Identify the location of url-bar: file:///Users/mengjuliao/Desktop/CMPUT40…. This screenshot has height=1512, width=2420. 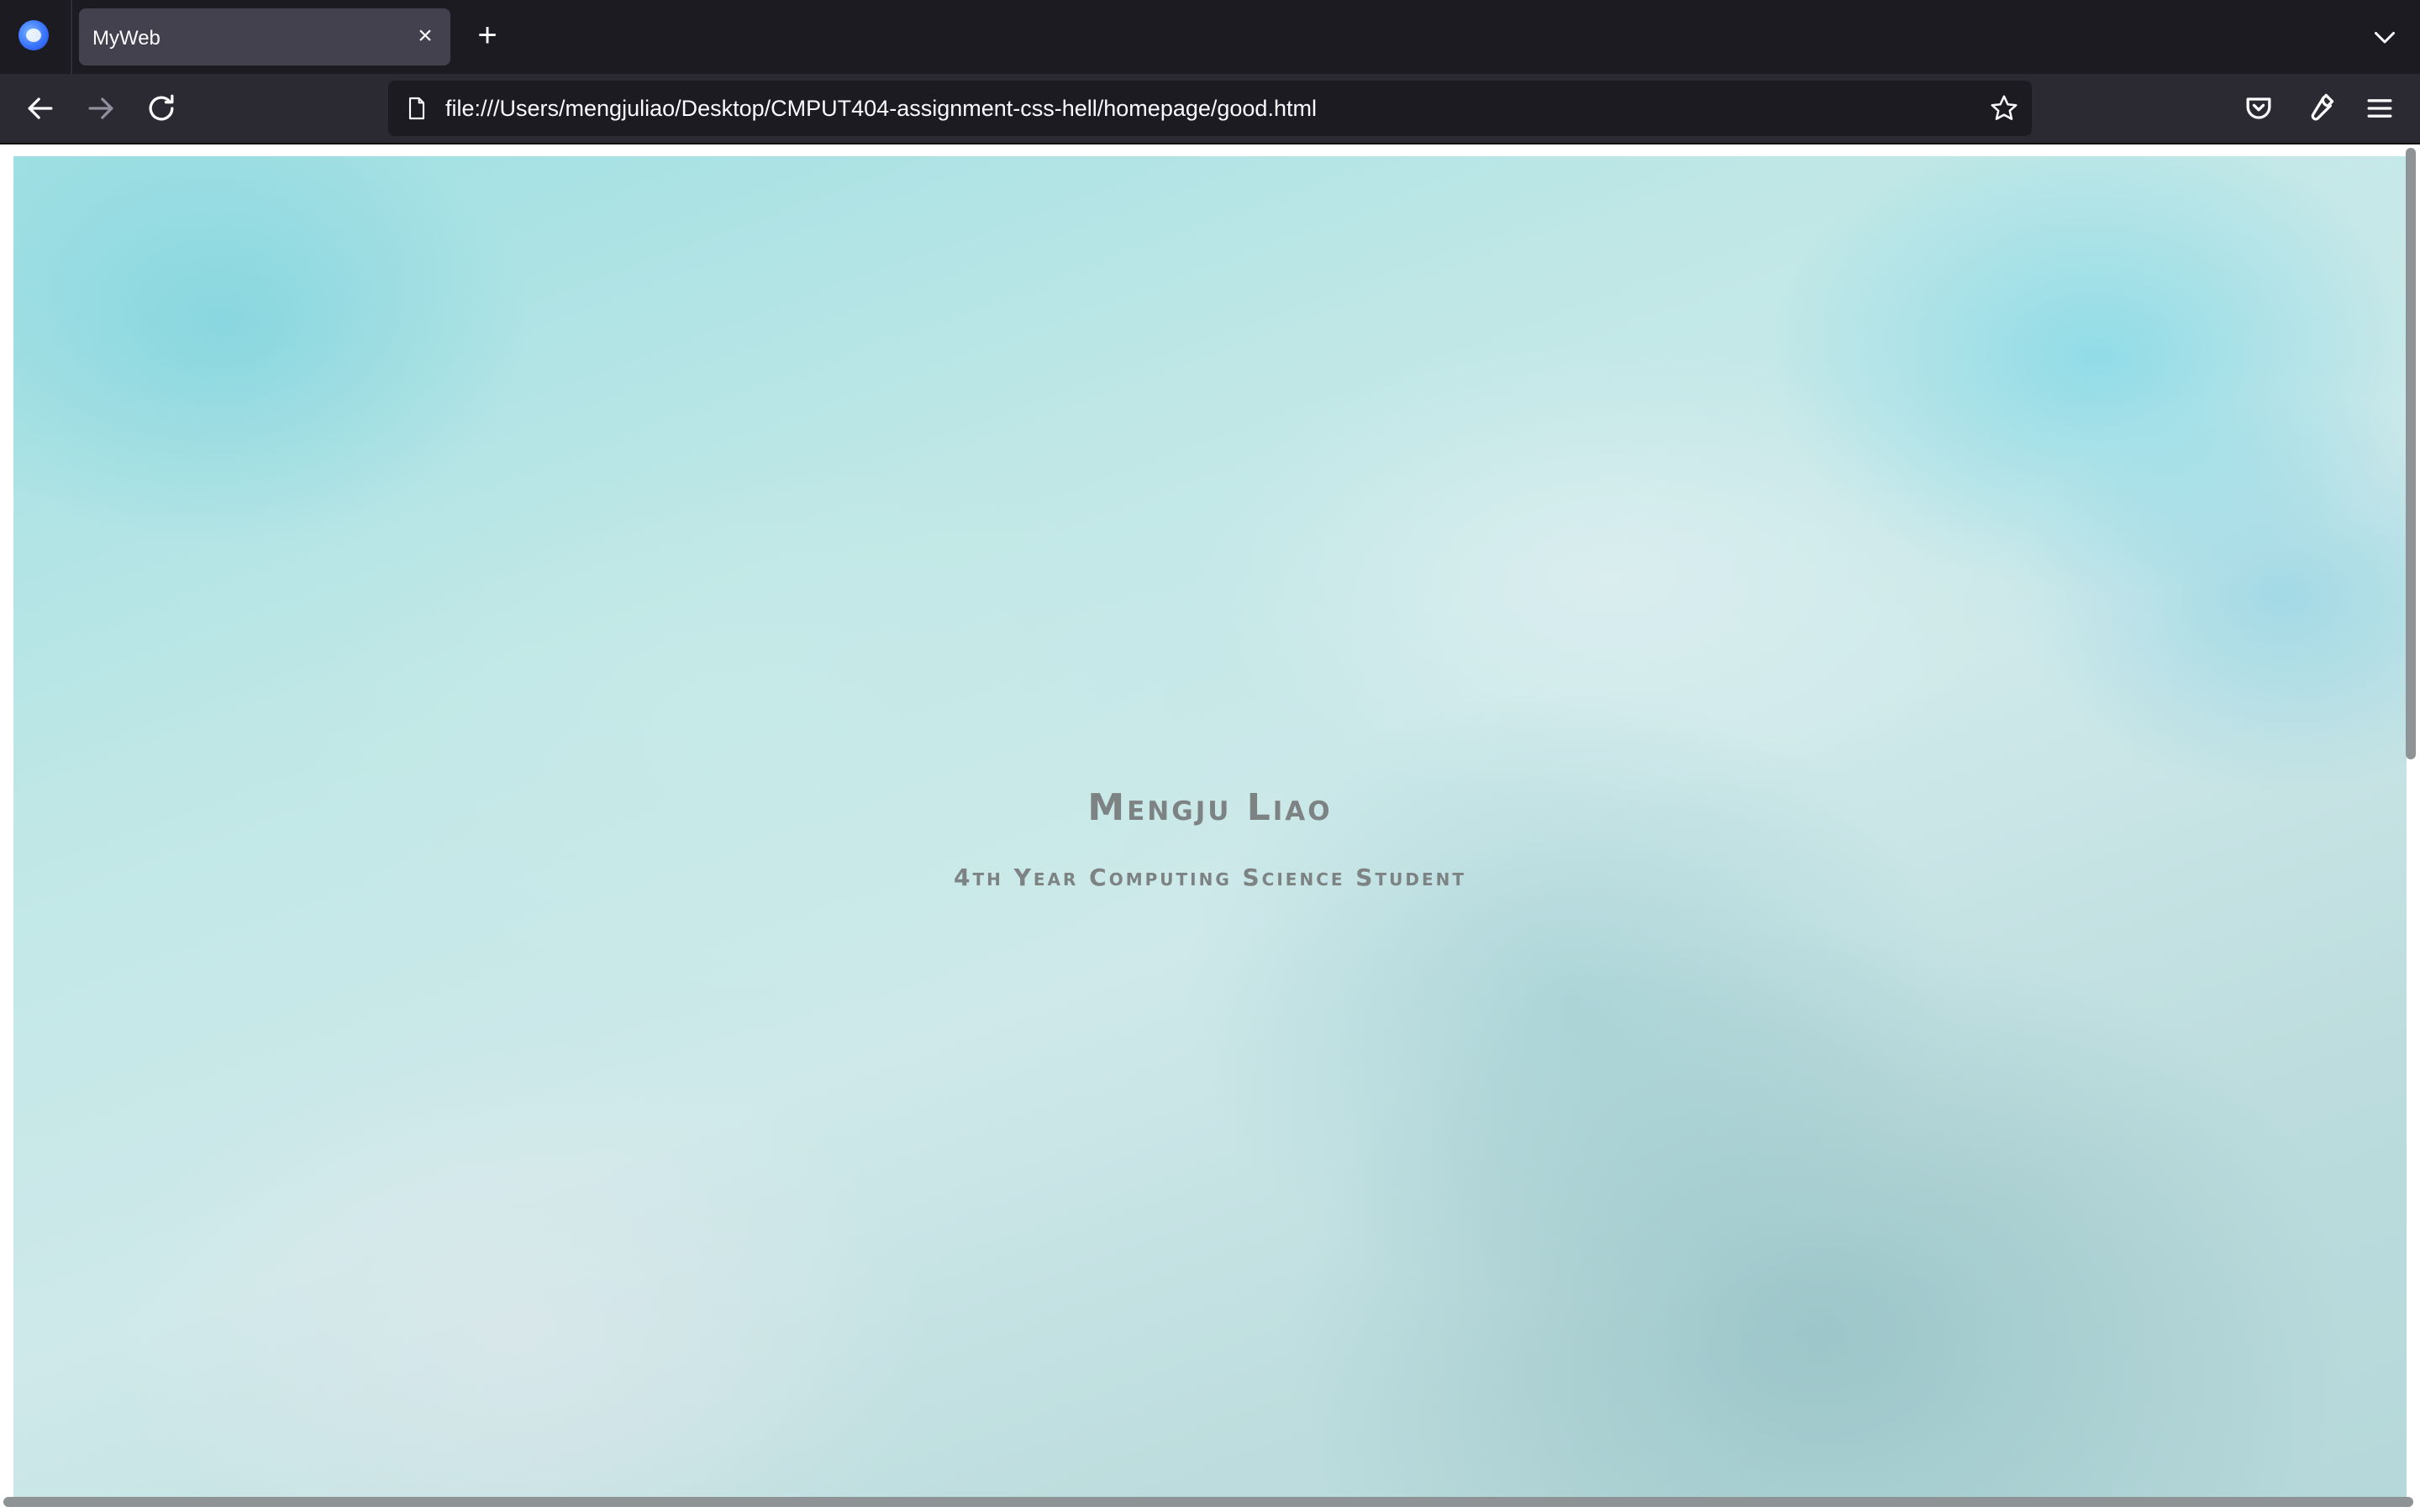
(1210, 108).